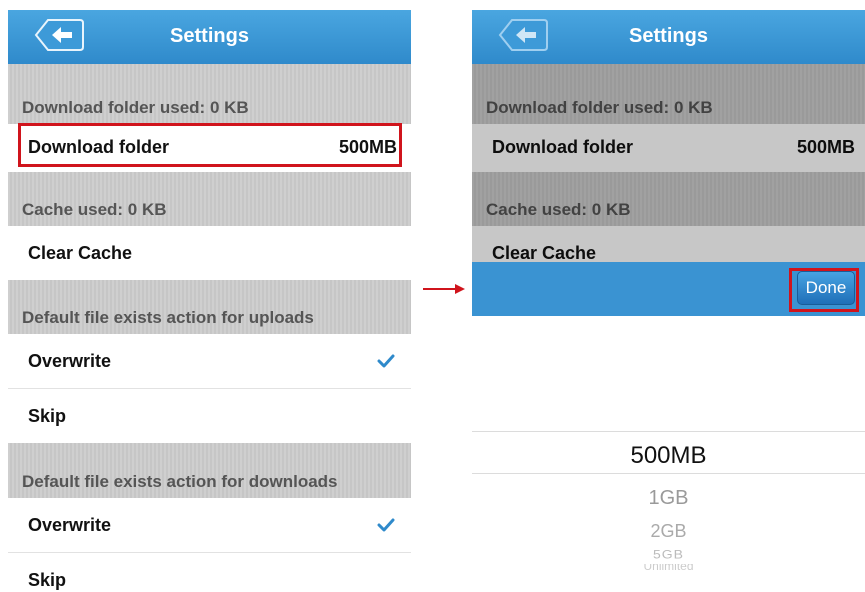  What do you see at coordinates (168, 317) in the screenshot?
I see `section-label: Default file exists action for uploads` at bounding box center [168, 317].